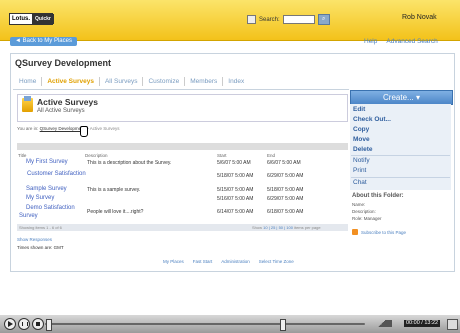 The width and height of the screenshot is (460, 333). What do you see at coordinates (114, 190) in the screenshot?
I see `survey-description: This is a sample survey.` at bounding box center [114, 190].